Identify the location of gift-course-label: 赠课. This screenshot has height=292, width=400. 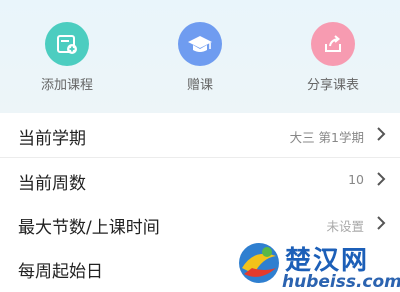
(199, 85).